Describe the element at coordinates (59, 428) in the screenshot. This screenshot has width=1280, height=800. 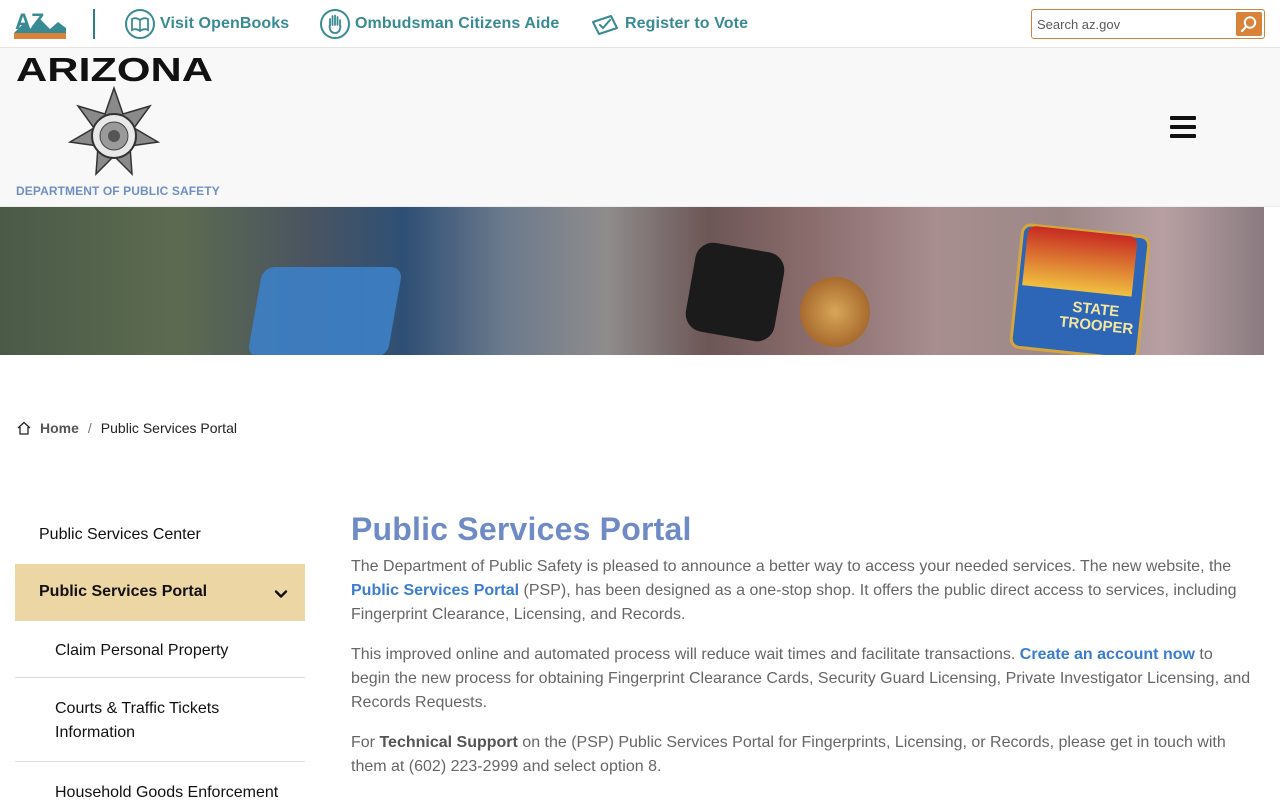
I see `breadcrumb-home-link: Home` at that location.